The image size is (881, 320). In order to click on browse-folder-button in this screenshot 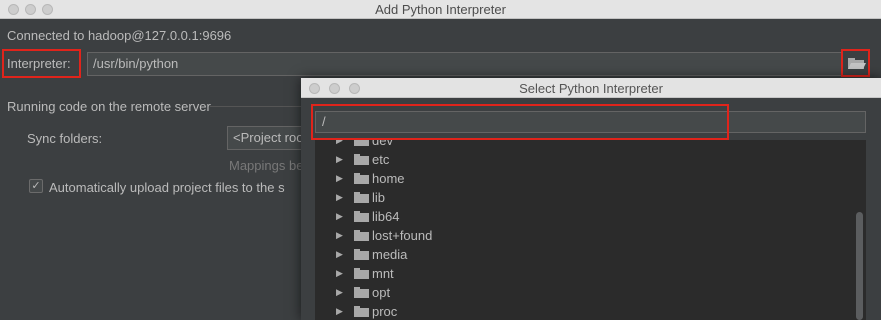, I will do `click(856, 63)`.